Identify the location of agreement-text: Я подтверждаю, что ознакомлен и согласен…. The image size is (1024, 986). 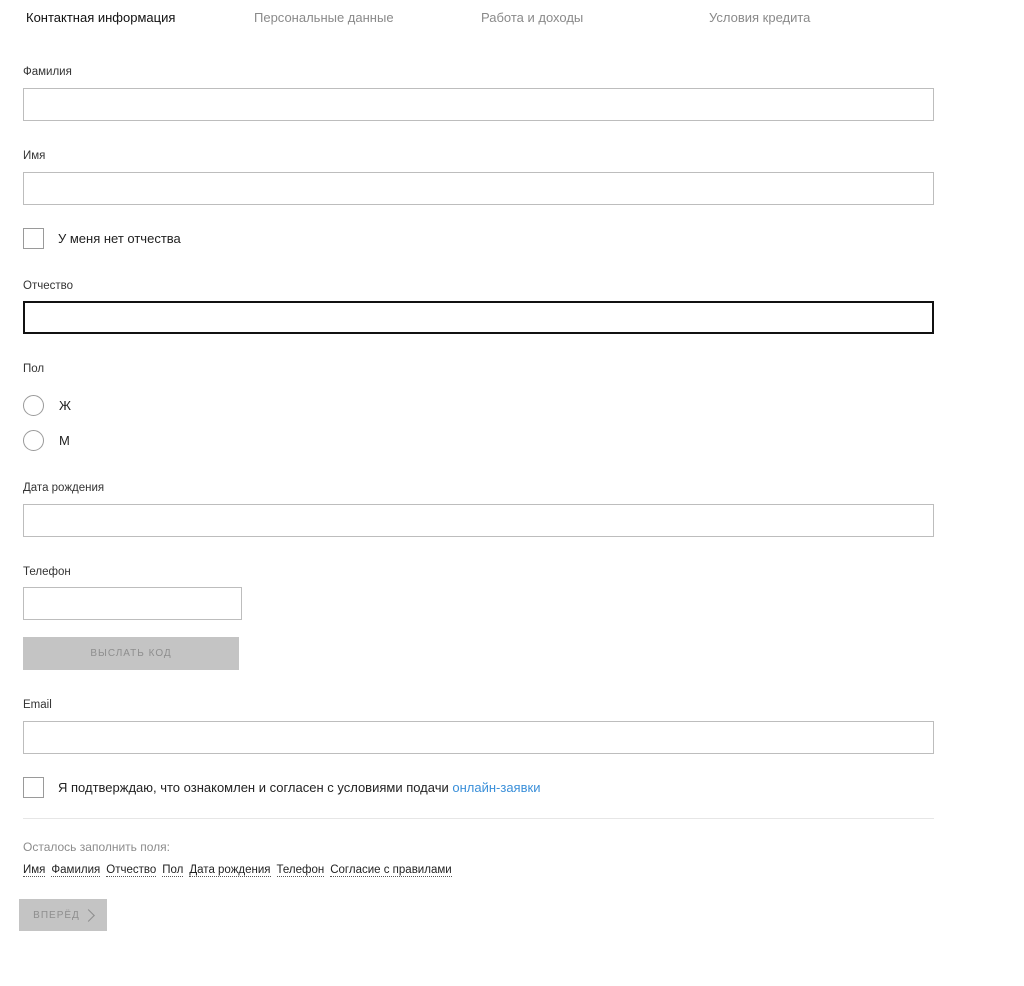
(253, 787).